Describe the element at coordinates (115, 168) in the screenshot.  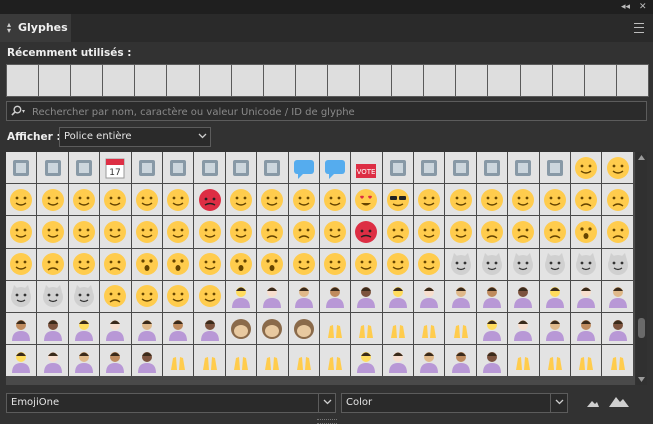
I see `glyph-cell-calendar-17: 17` at that location.